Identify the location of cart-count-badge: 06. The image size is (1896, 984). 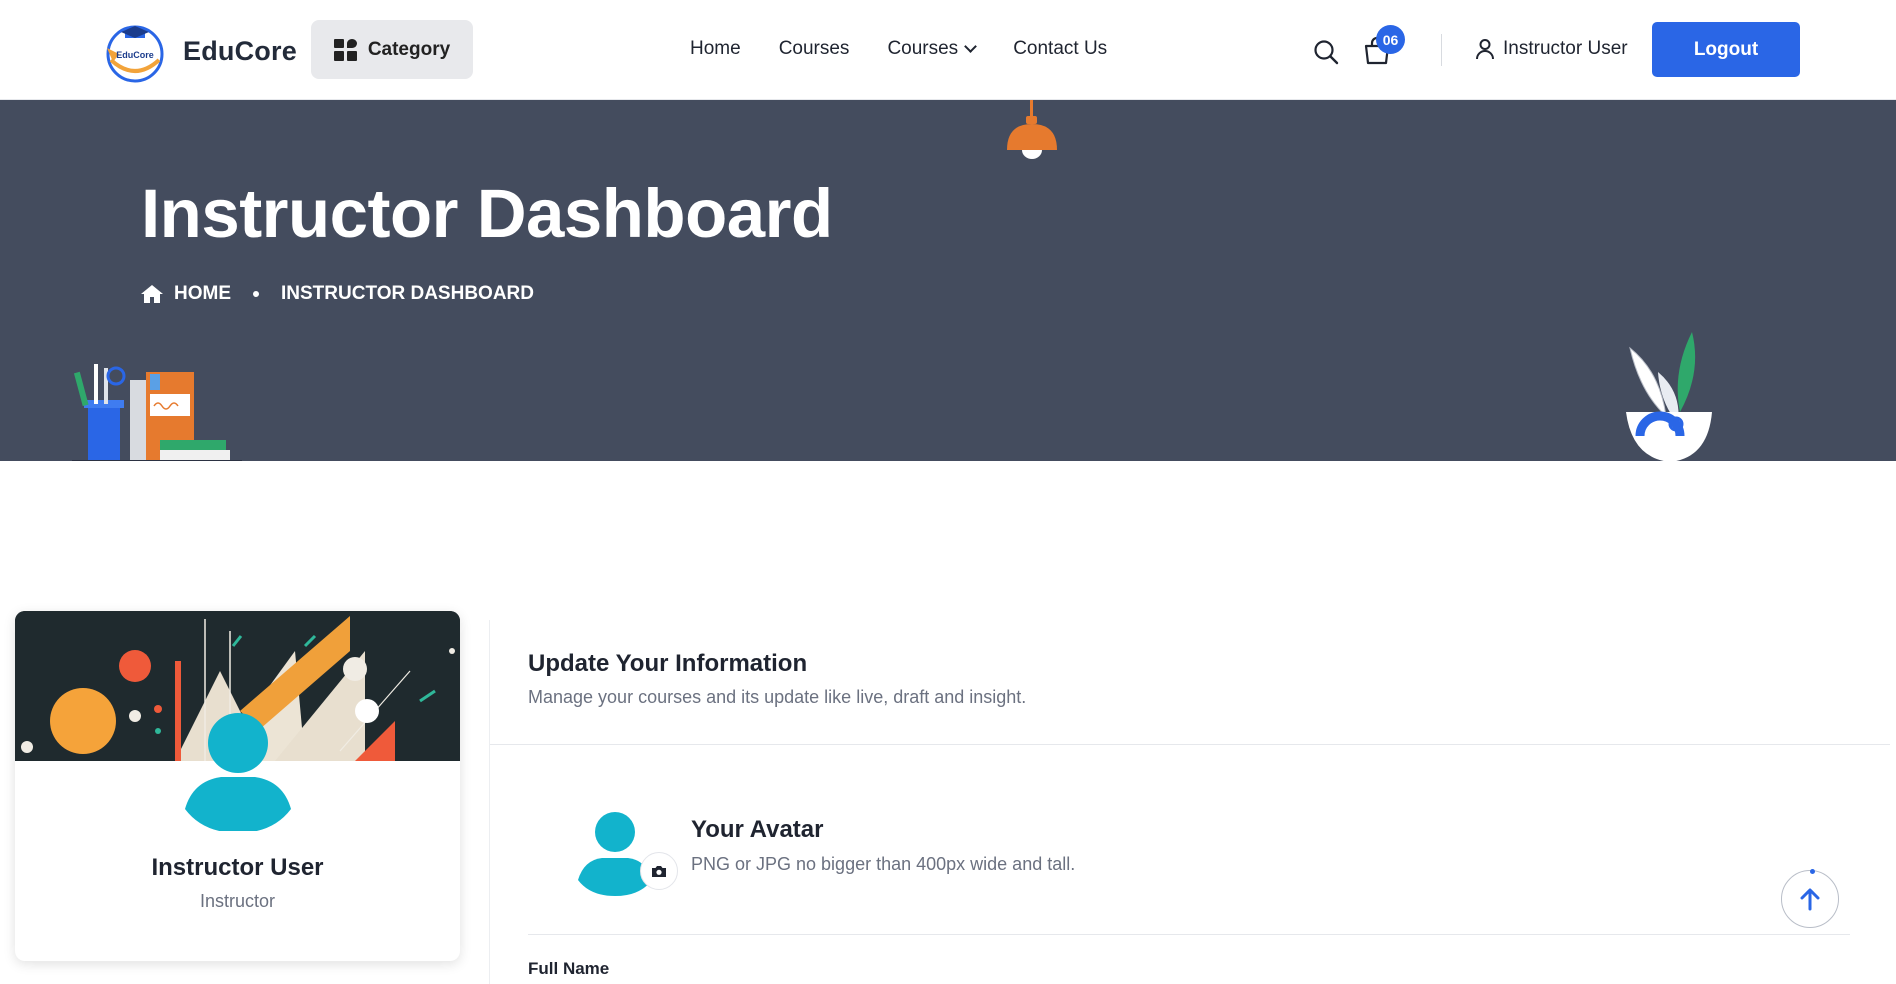
(1390, 39).